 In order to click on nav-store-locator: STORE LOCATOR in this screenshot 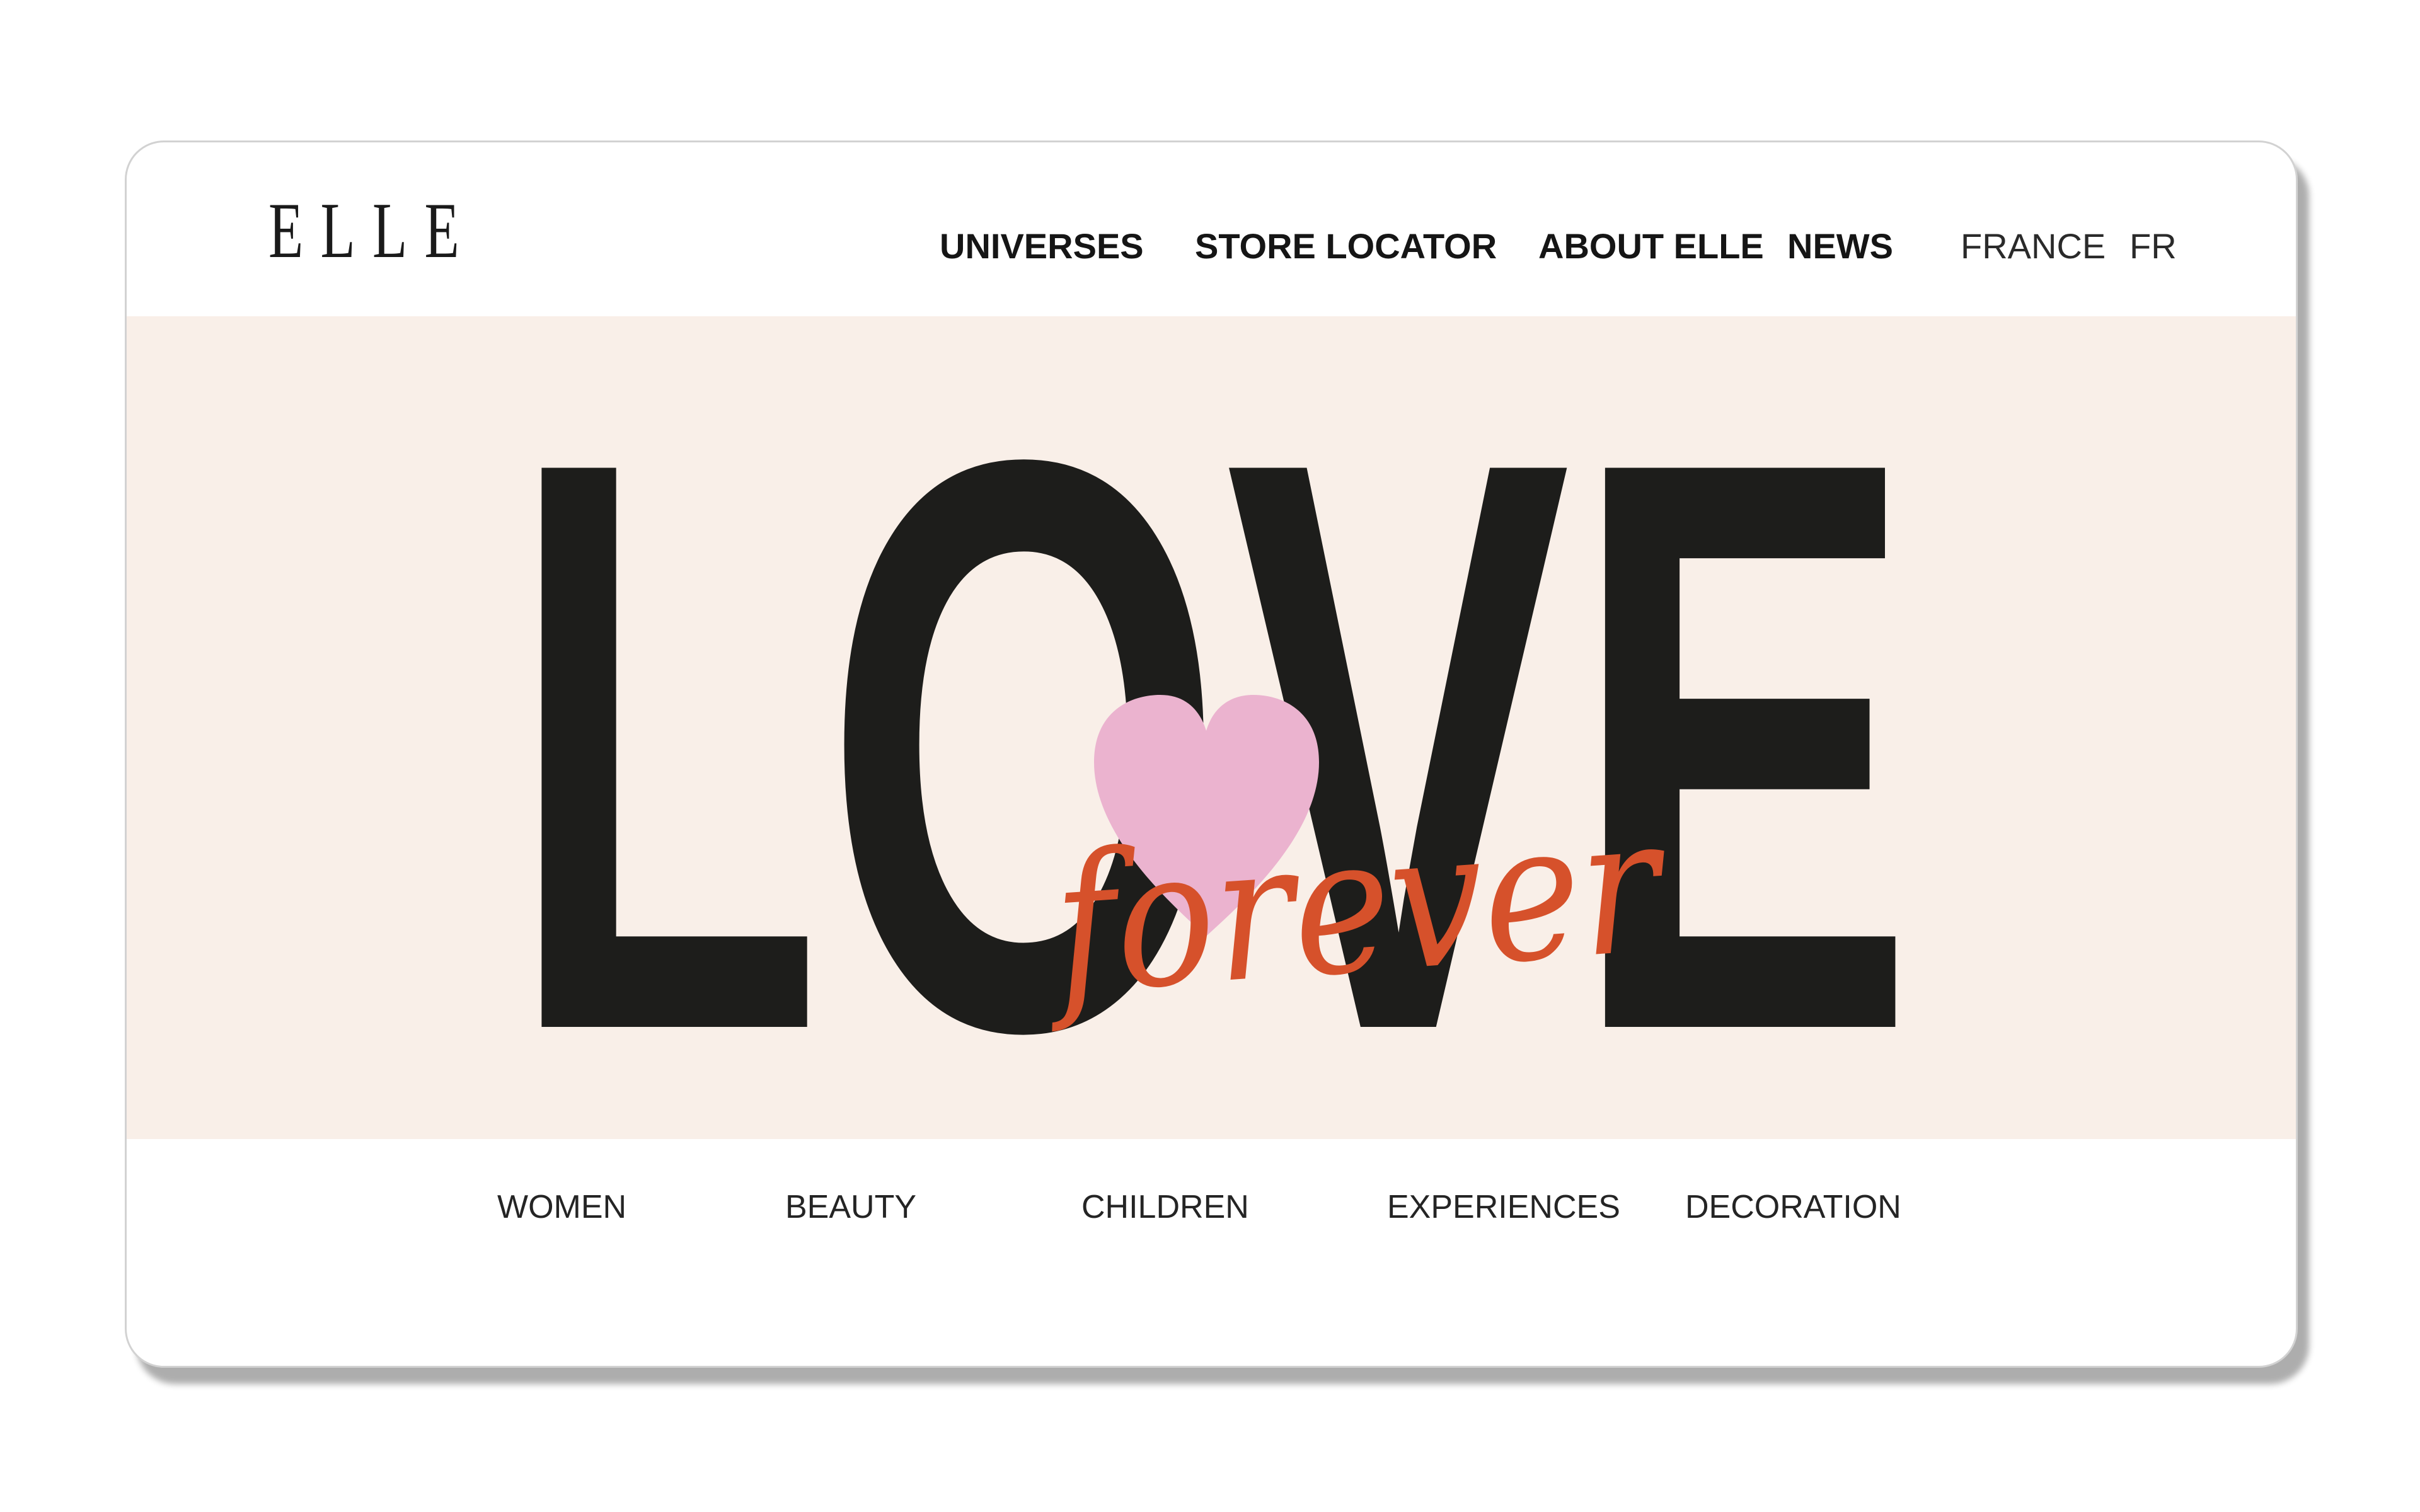, I will do `click(1346, 246)`.